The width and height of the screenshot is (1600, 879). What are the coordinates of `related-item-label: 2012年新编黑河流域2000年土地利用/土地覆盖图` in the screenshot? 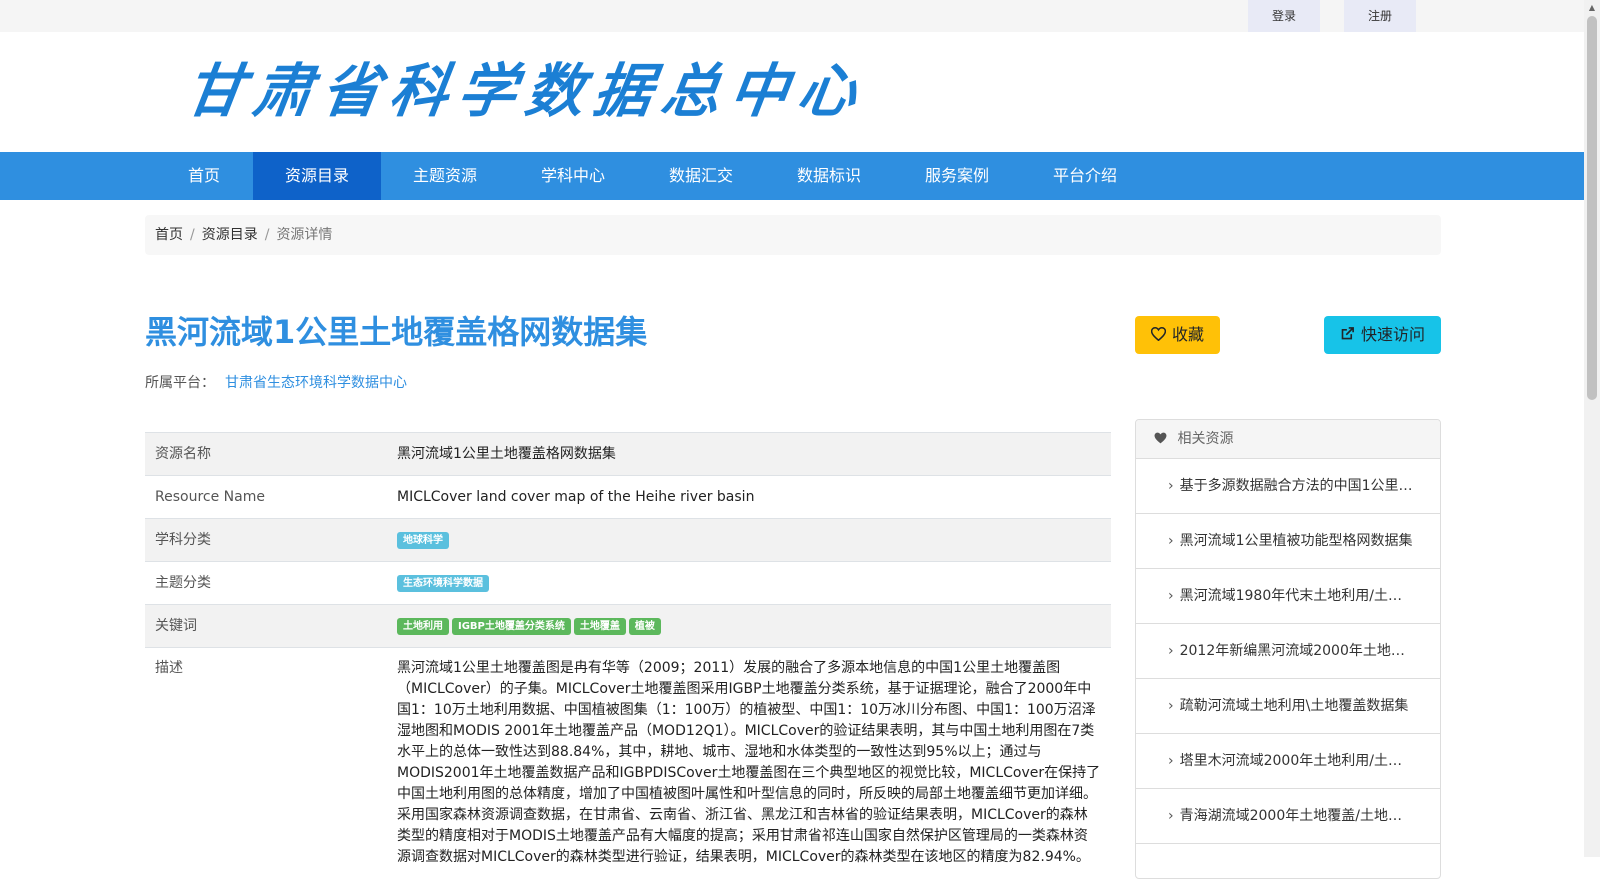 It's located at (1309, 651).